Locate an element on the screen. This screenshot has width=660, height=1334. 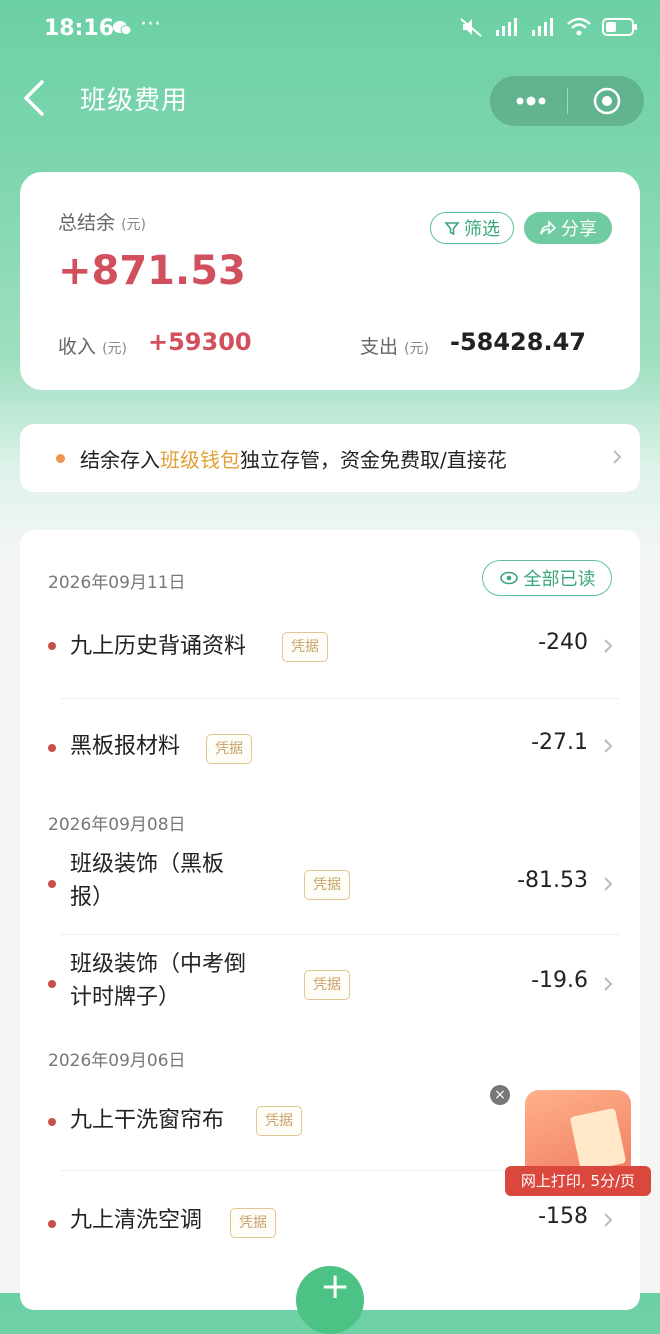
transaction-name: 班级装饰（中考倒 计时牌子） is located at coordinates (158, 981).